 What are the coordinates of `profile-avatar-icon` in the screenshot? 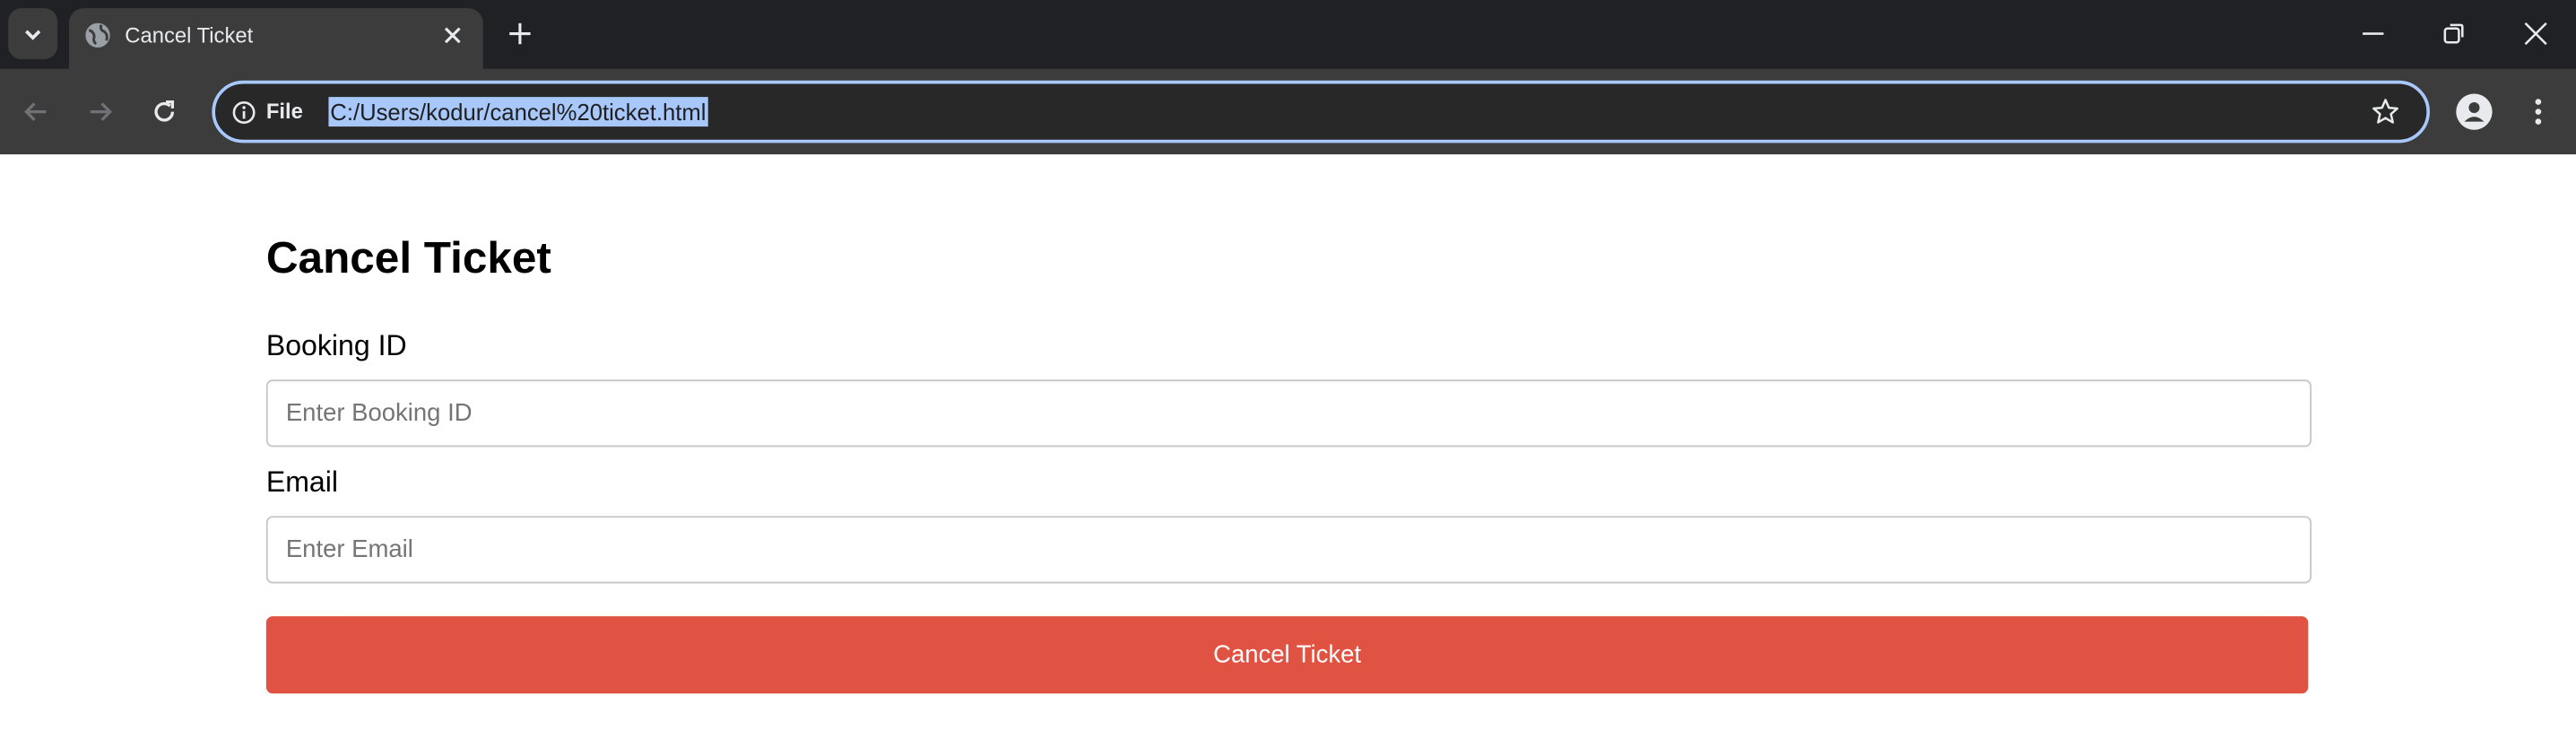 It's located at (2474, 111).